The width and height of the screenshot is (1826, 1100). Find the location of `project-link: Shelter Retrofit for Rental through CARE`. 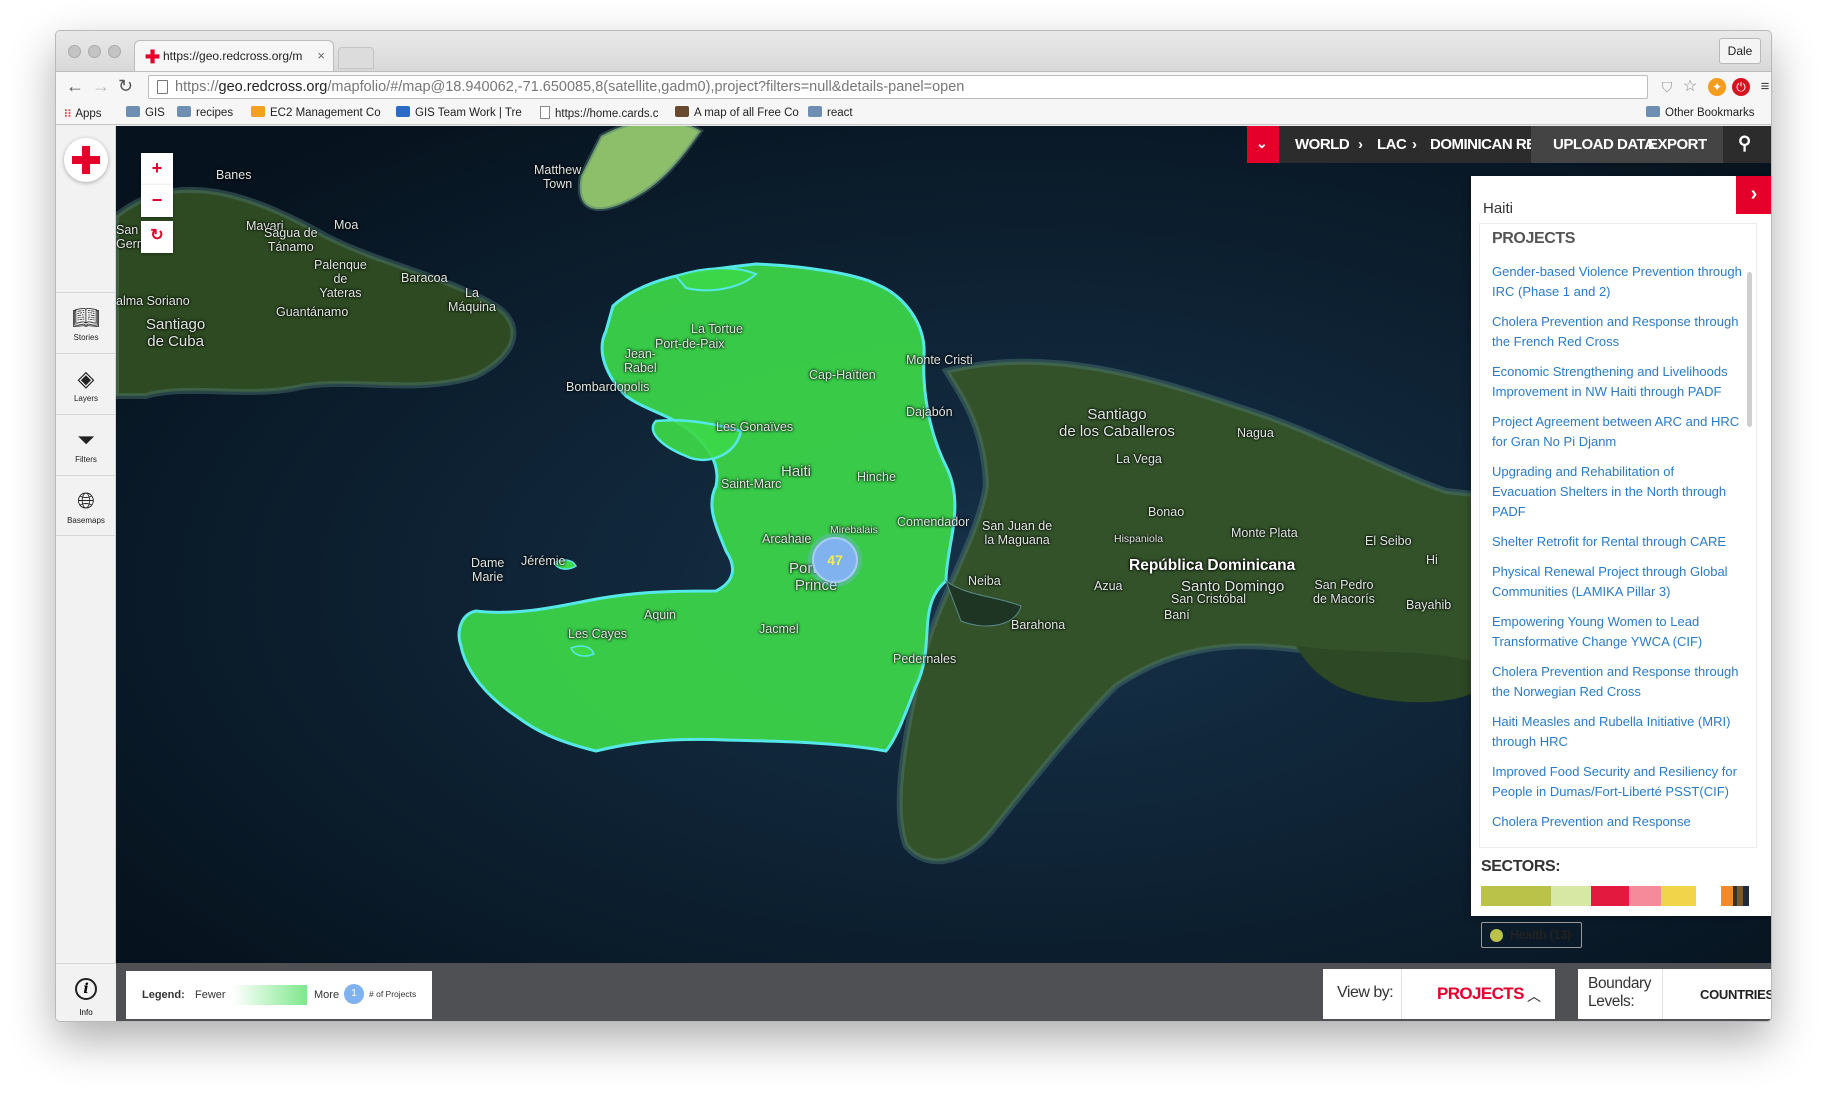

project-link: Shelter Retrofit for Rental through CARE is located at coordinates (1617, 542).